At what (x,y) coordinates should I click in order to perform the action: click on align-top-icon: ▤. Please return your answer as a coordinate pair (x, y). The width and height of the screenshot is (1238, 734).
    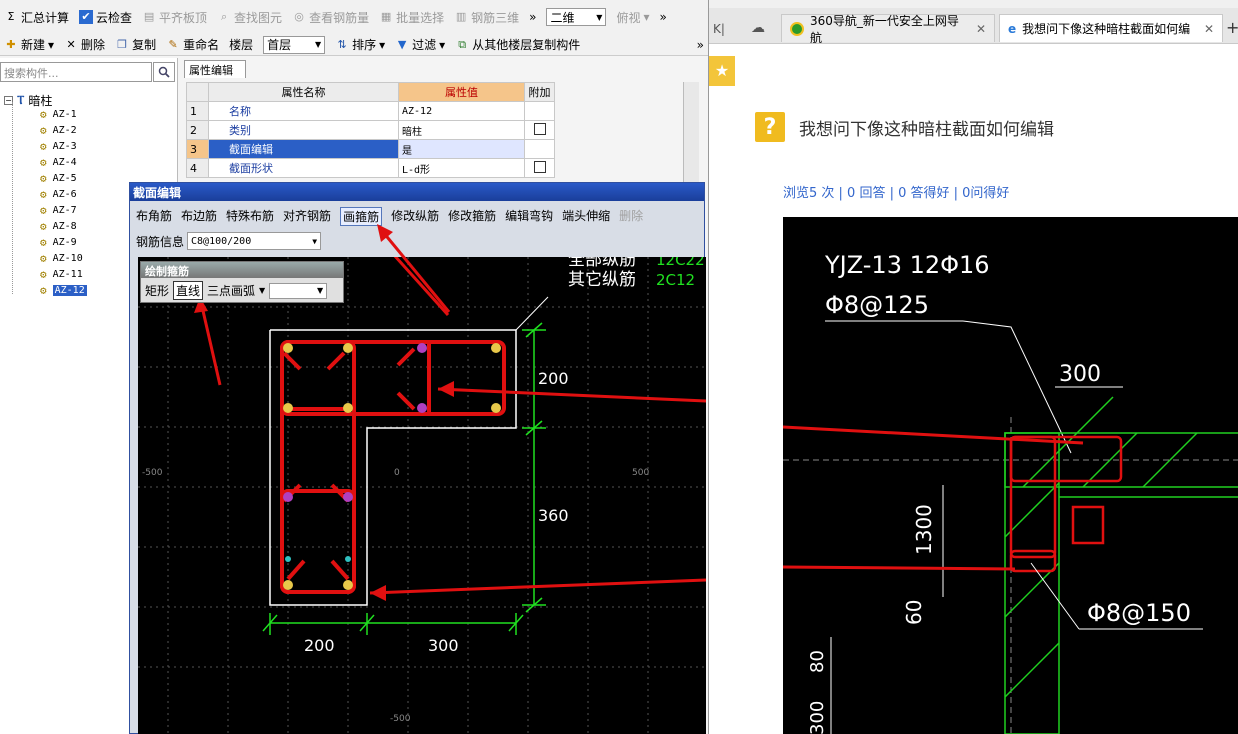
    Looking at the image, I should click on (149, 16).